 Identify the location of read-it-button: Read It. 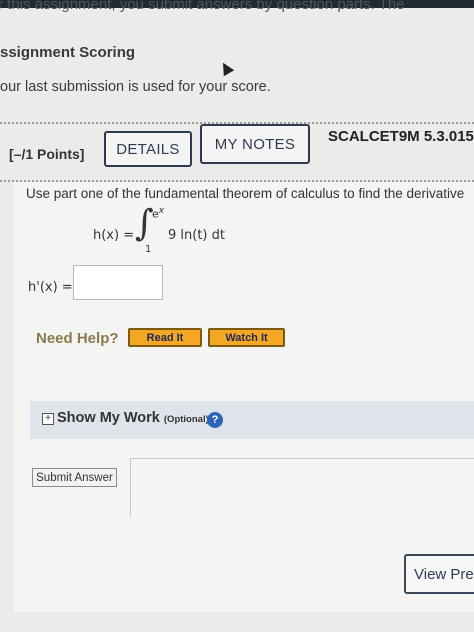
(165, 337).